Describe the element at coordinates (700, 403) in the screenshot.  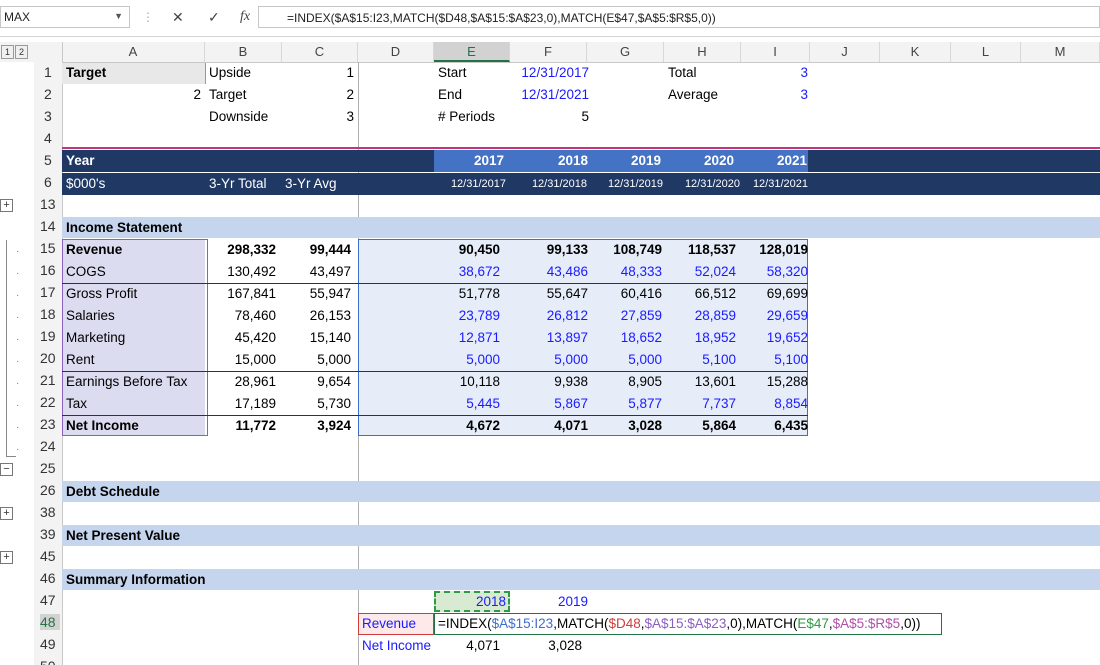
I see `row-value: 7,737` at that location.